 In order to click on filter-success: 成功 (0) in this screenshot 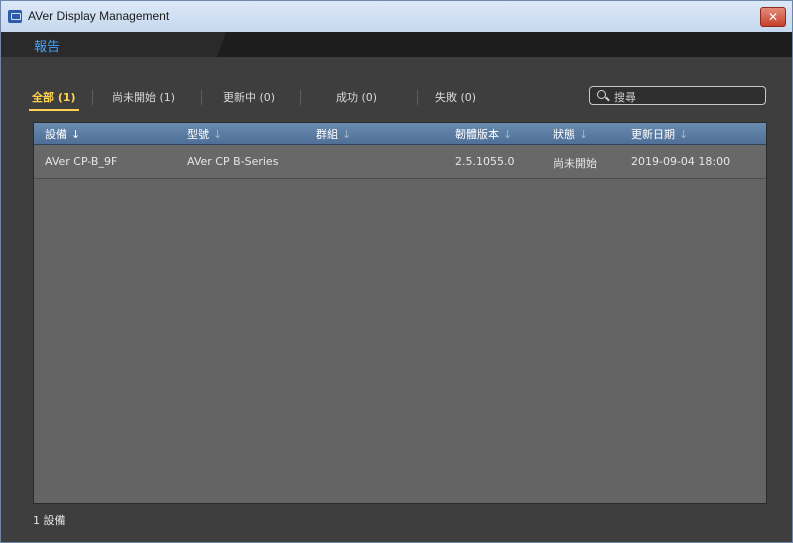, I will do `click(356, 97)`.